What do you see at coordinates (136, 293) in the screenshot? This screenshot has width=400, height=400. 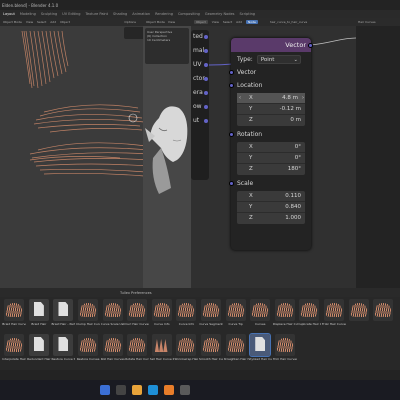 I see `asset-browser-title: Tullex Preferences` at bounding box center [136, 293].